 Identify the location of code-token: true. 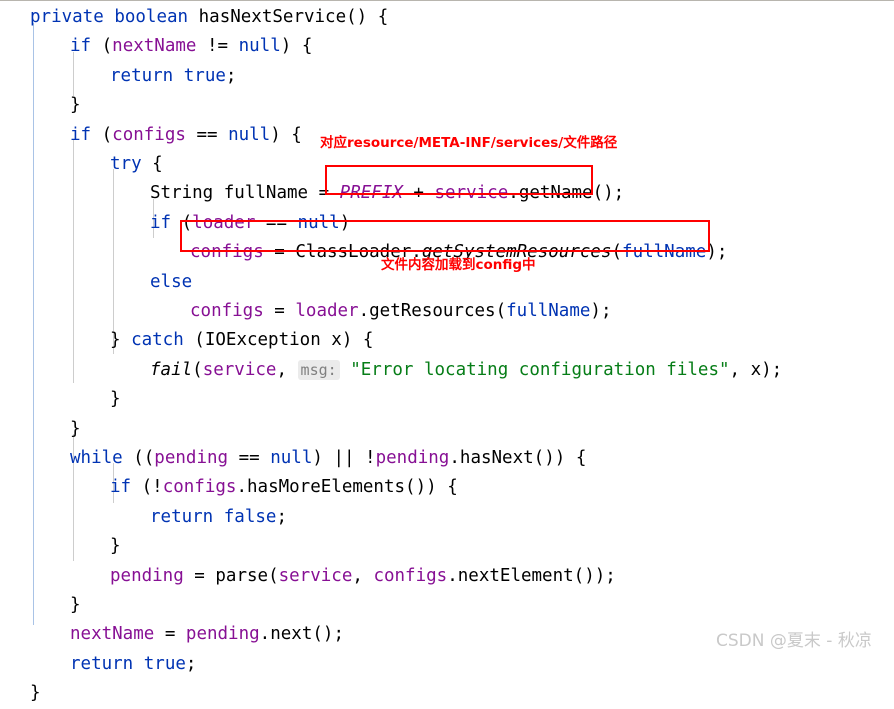
(204, 75).